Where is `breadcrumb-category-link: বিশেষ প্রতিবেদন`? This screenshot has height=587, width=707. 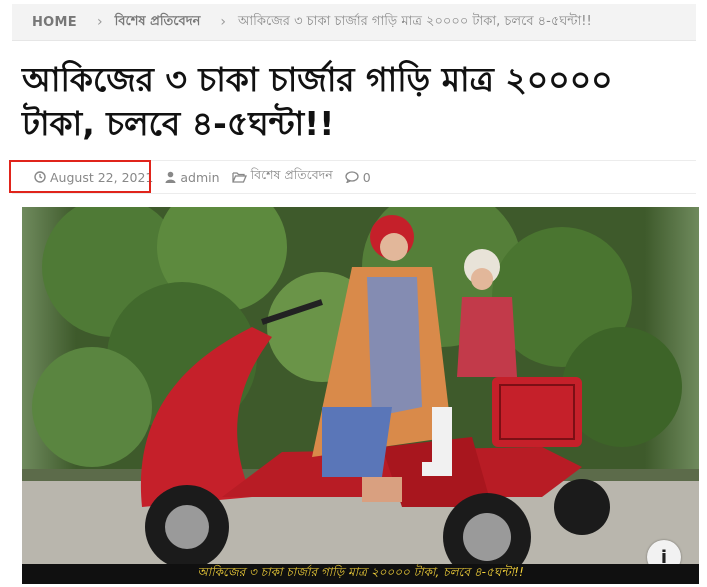 breadcrumb-category-link: বিশেষ প্রতিবেদন is located at coordinates (158, 22).